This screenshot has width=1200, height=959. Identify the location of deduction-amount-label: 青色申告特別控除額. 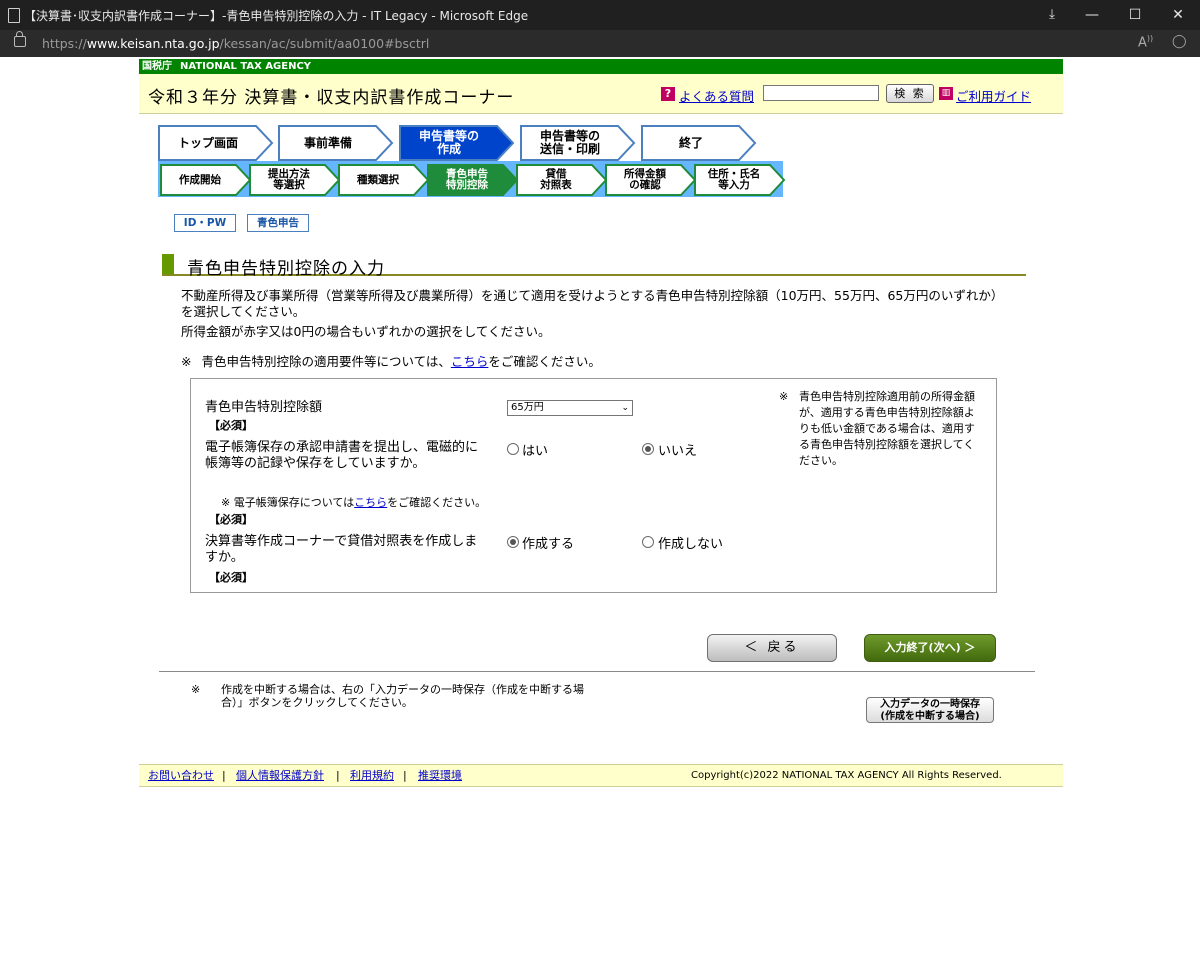
(264, 407).